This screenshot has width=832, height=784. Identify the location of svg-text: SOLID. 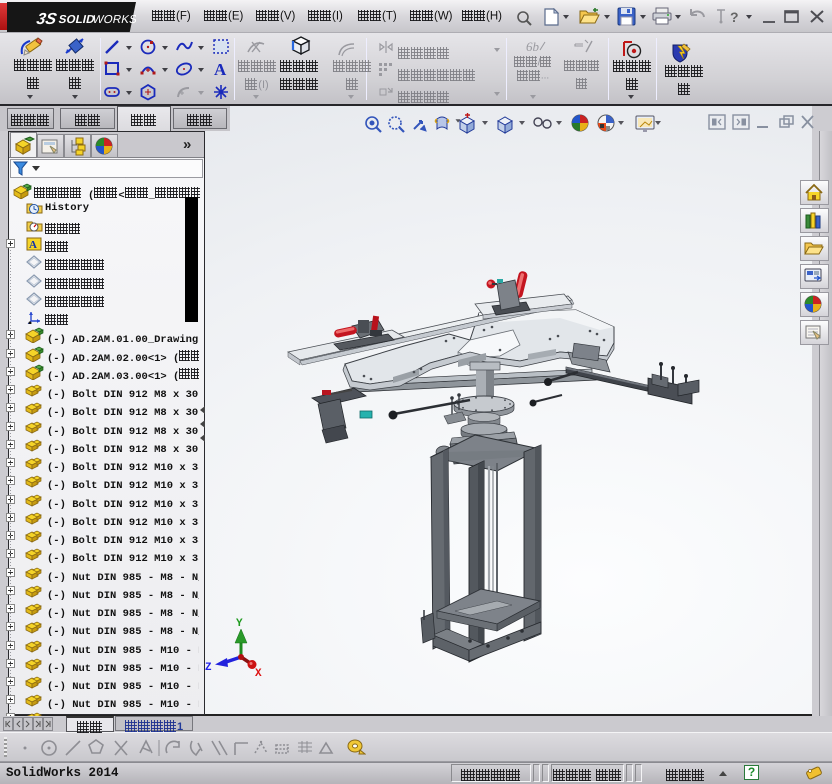
(76, 19).